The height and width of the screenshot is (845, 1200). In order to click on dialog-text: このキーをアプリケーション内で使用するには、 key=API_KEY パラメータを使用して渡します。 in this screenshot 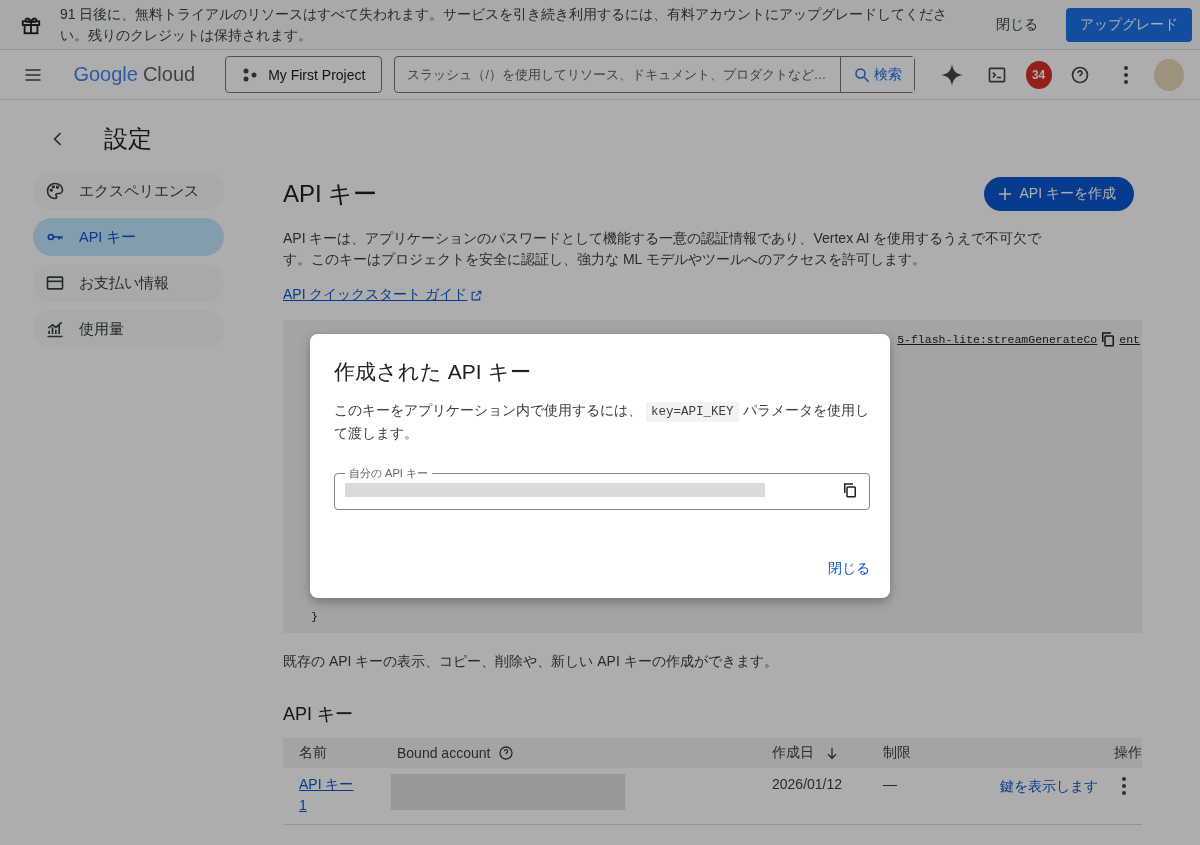, I will do `click(602, 422)`.